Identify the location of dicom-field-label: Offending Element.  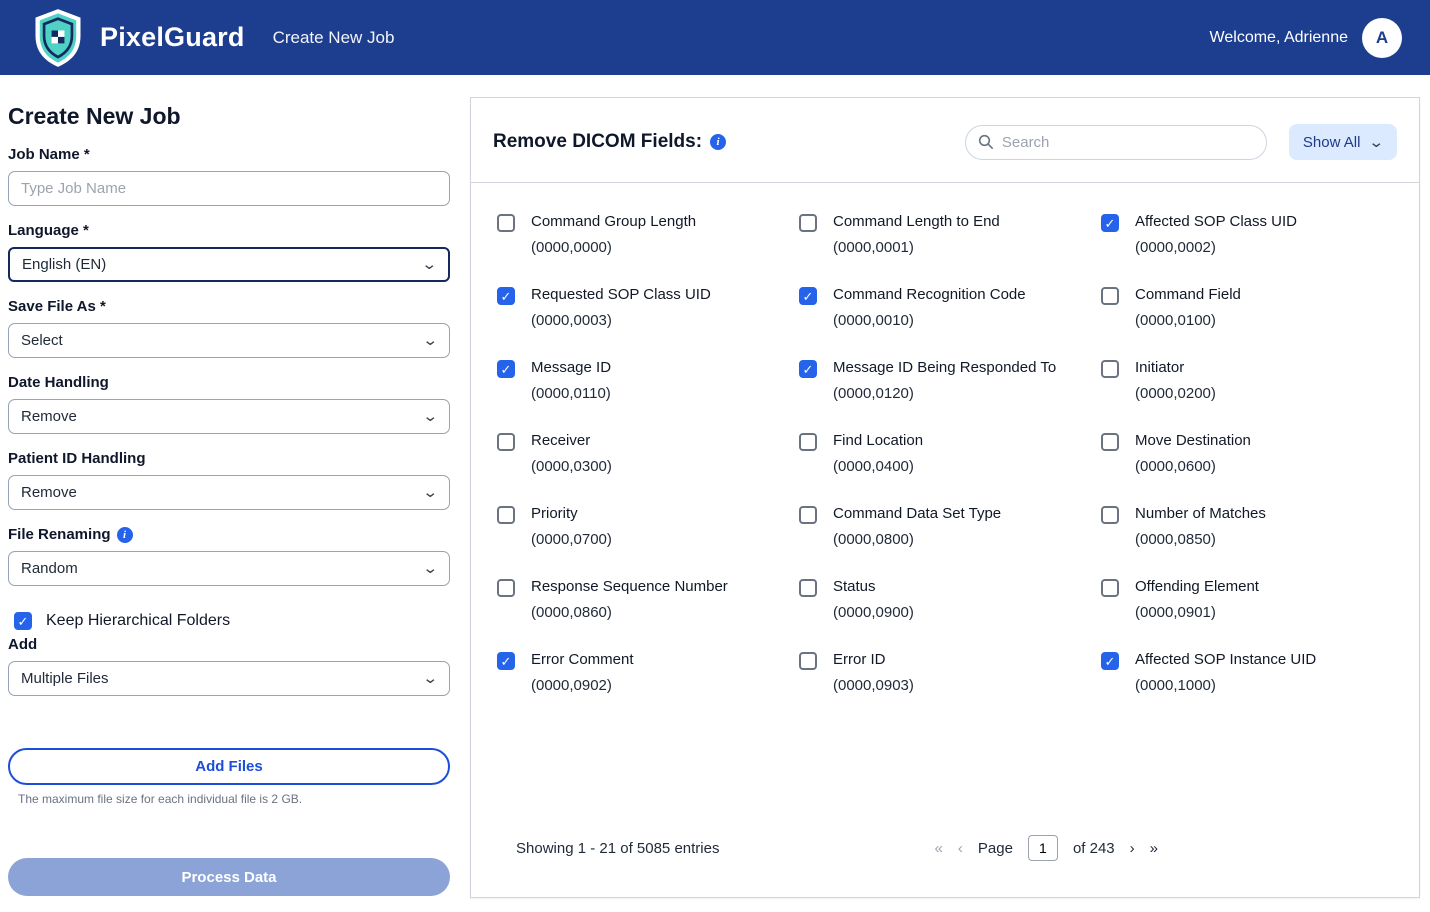
(1197, 586).